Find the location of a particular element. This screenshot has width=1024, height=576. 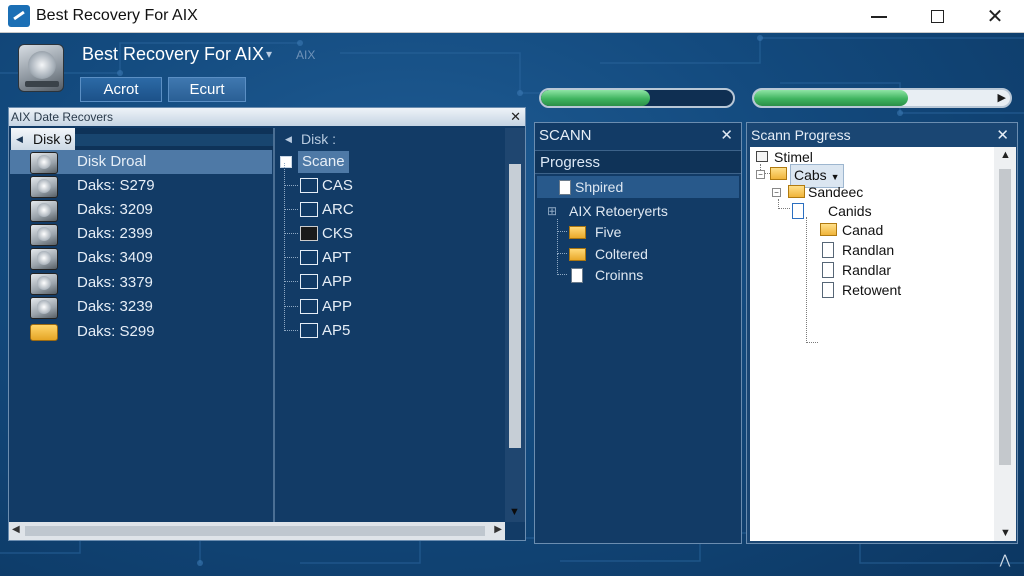

disk-label: Daks: 3409 is located at coordinates (115, 257).